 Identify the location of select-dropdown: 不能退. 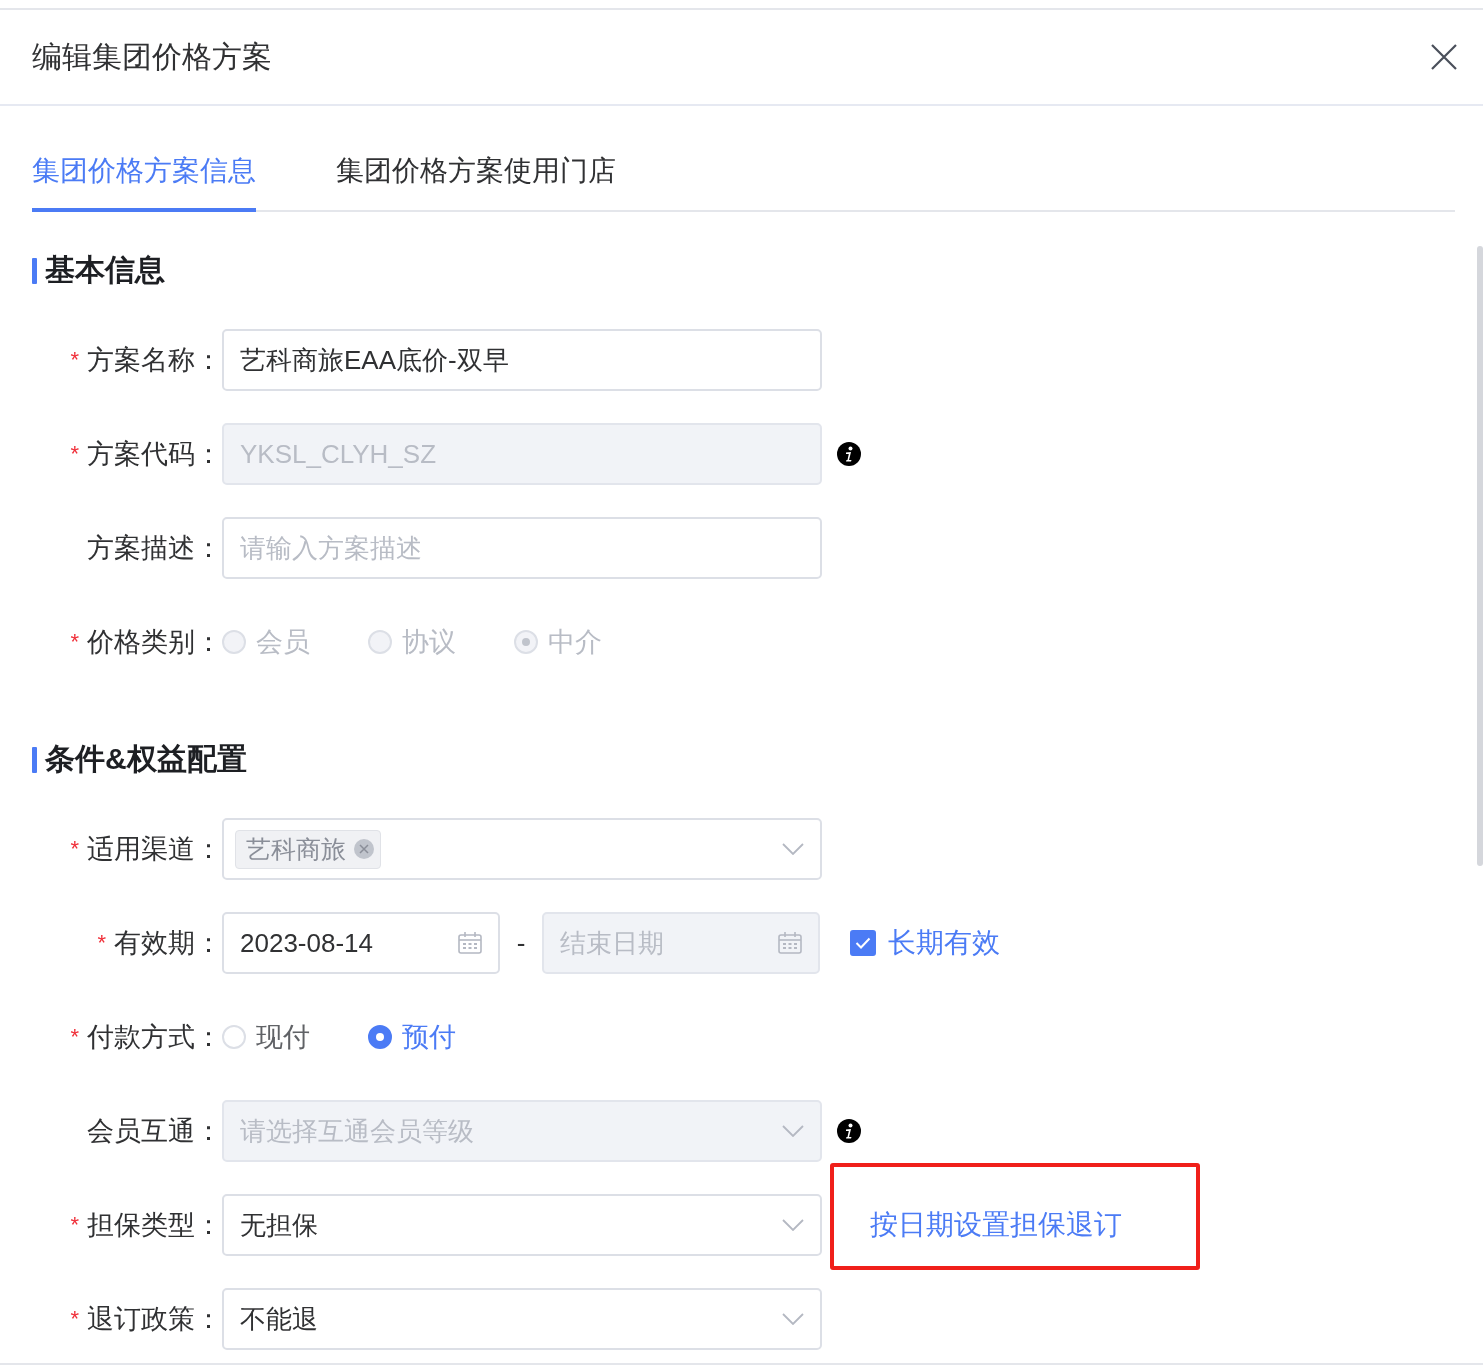
(522, 1319).